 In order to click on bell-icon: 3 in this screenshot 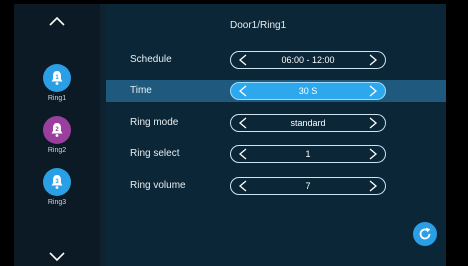, I will do `click(57, 182)`.